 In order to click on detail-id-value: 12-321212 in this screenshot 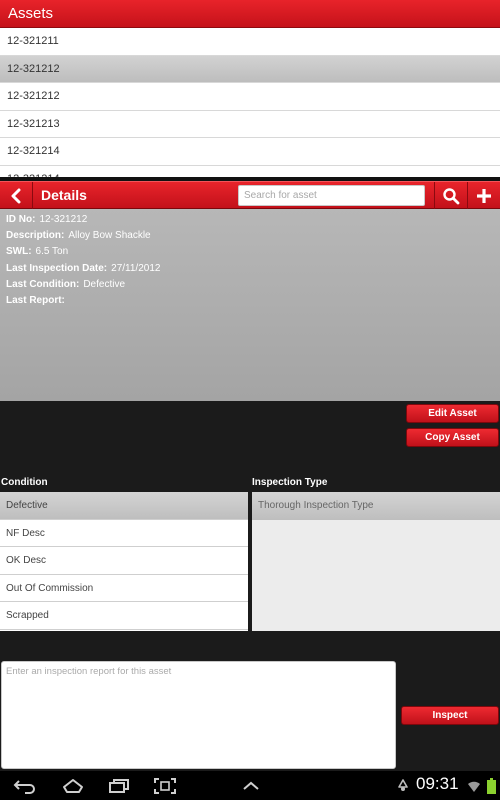, I will do `click(63, 219)`.